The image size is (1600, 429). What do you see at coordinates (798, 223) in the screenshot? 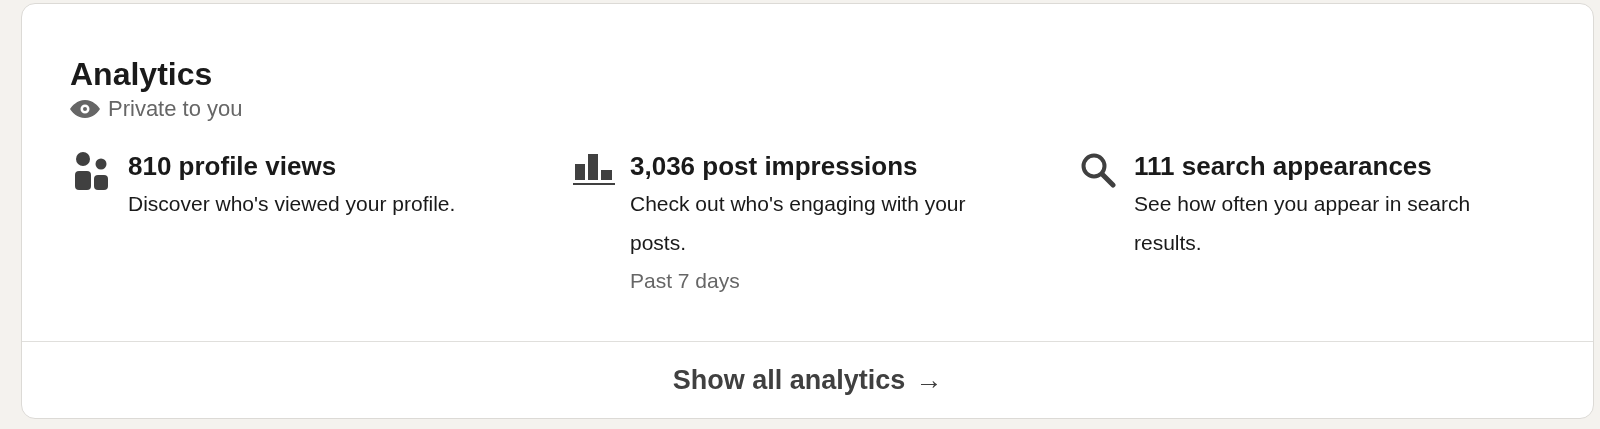
I see `metric-description: Check out who's engaging with your posts.` at bounding box center [798, 223].